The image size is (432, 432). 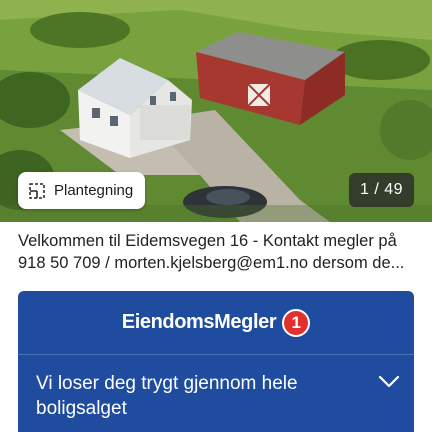 What do you see at coordinates (381, 190) in the screenshot?
I see `photo-counter: 1 / 49` at bounding box center [381, 190].